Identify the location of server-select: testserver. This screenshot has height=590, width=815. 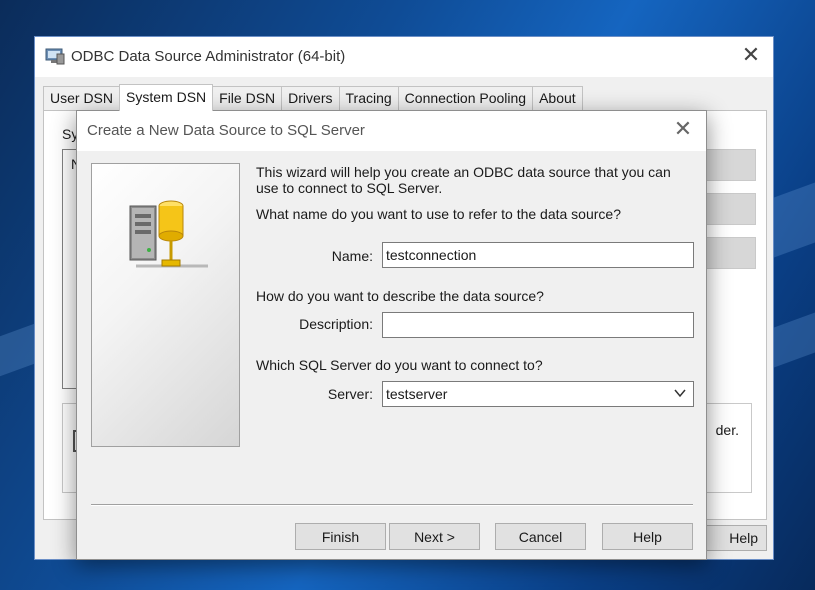
(538, 394).